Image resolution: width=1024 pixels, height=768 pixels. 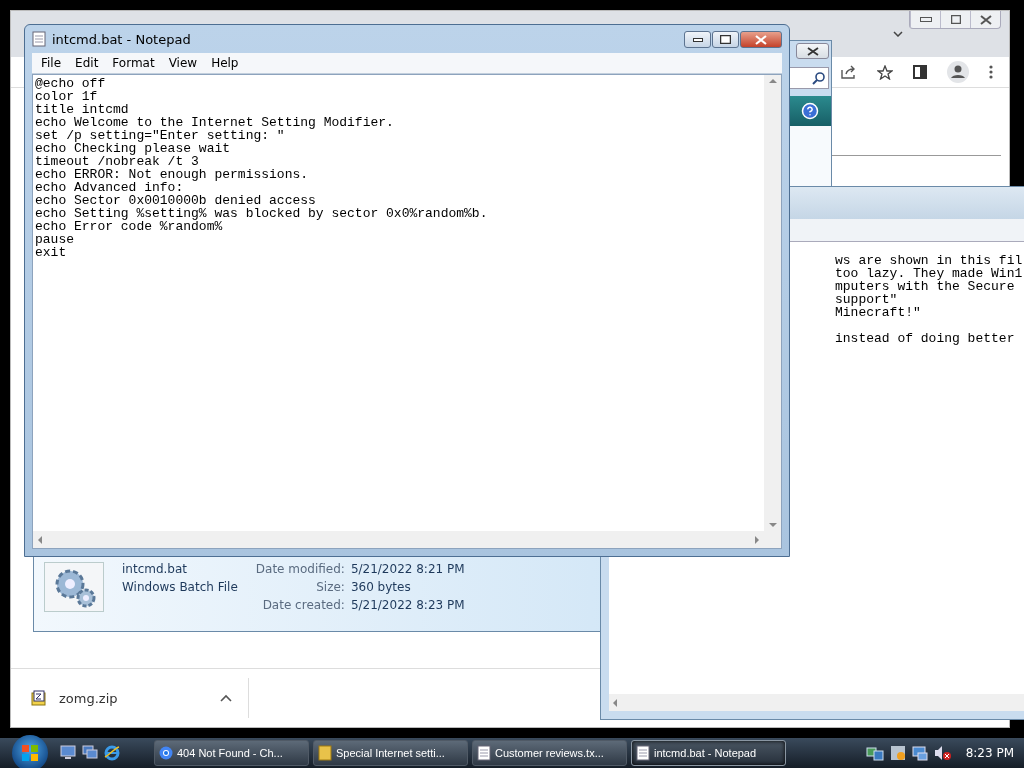 I want to click on window-title: intcmd.bat - Notepad, so click(x=122, y=39).